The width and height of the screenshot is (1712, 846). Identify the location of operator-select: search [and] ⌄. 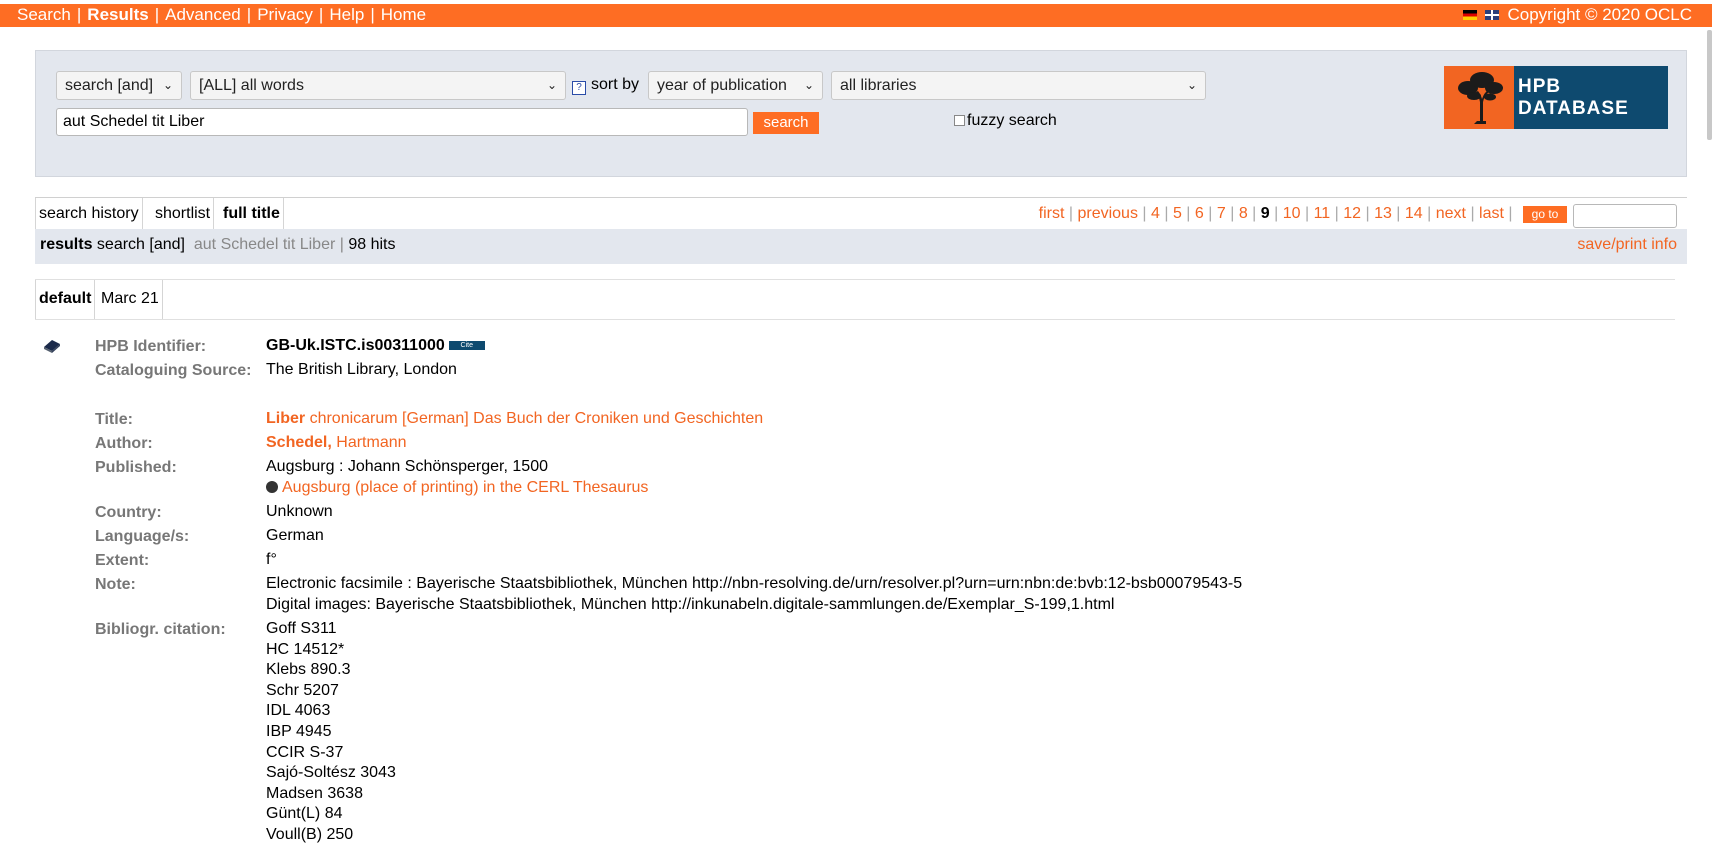
(119, 85).